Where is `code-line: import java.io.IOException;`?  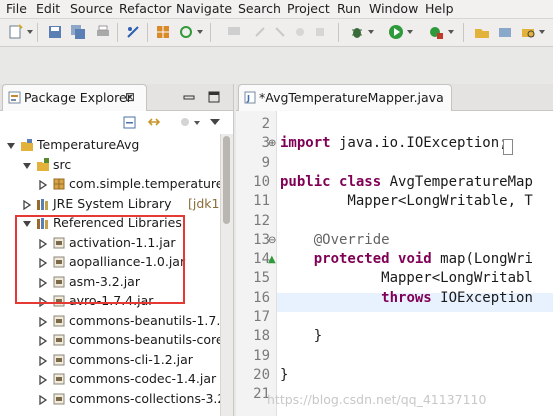 code-line: import java.io.IOException; is located at coordinates (394, 144).